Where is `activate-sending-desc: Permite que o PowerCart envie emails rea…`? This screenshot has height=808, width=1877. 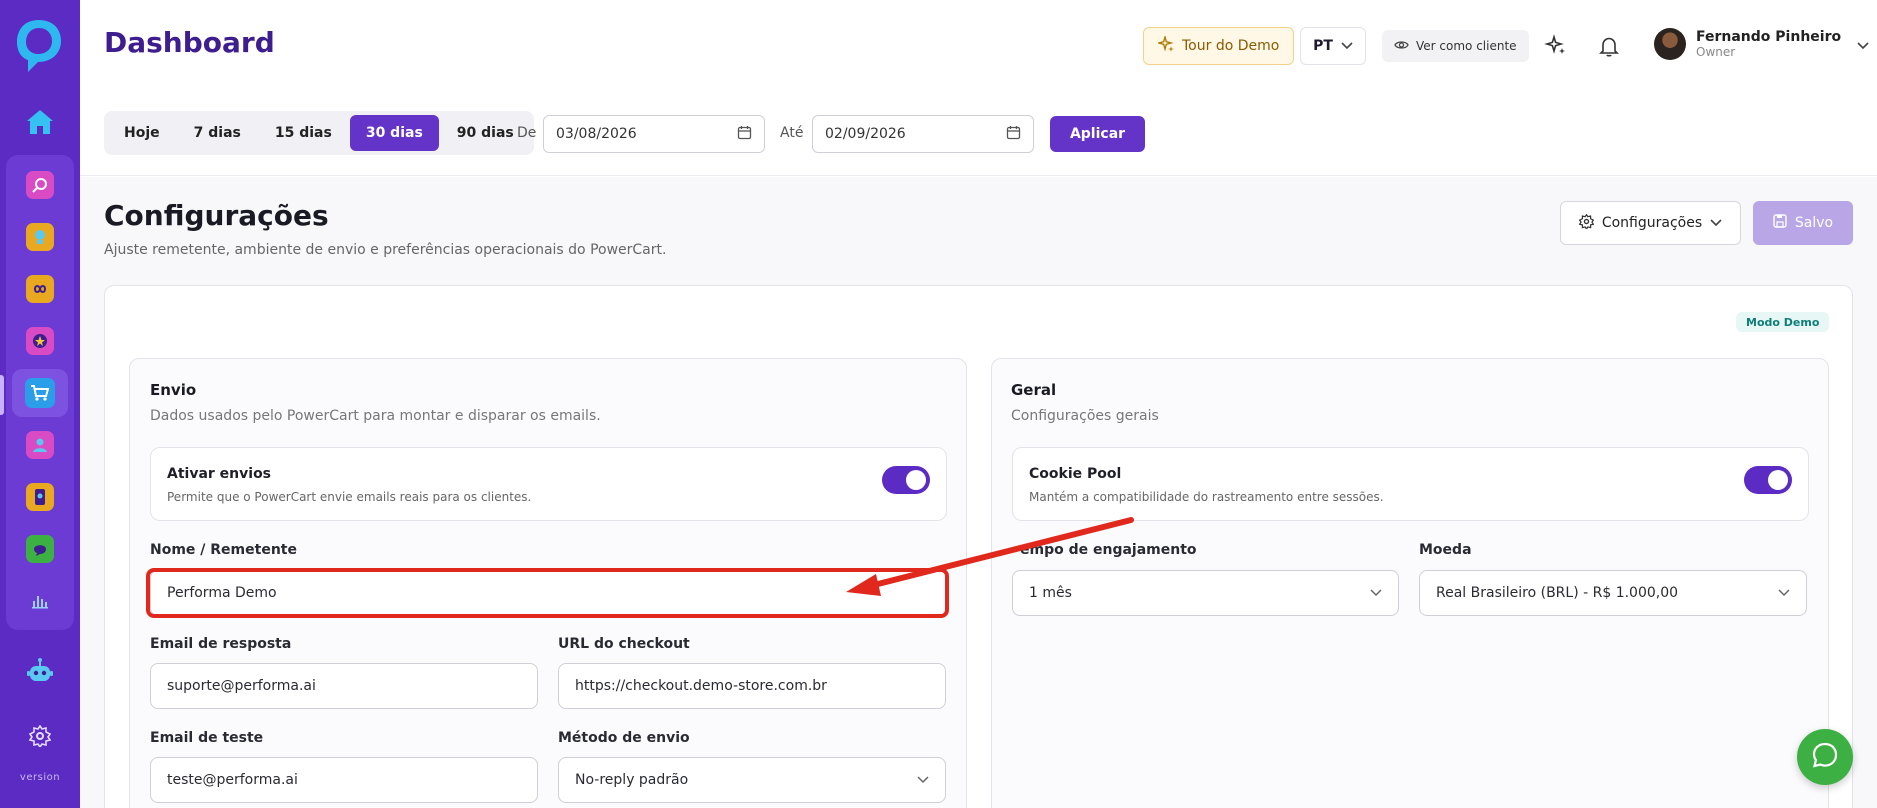 activate-sending-desc: Permite que o PowerCart envie emails rea… is located at coordinates (349, 497).